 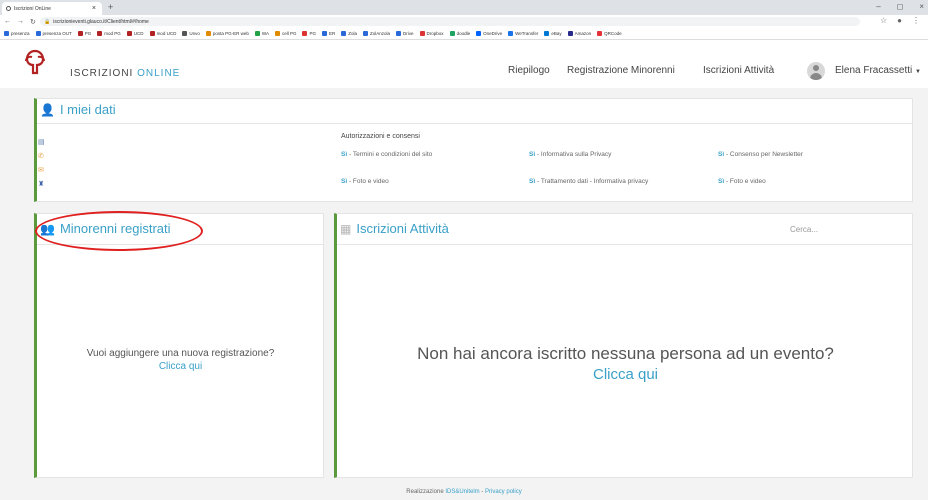 What do you see at coordinates (33, 22) in the screenshot?
I see `reload-icon: ↻` at bounding box center [33, 22].